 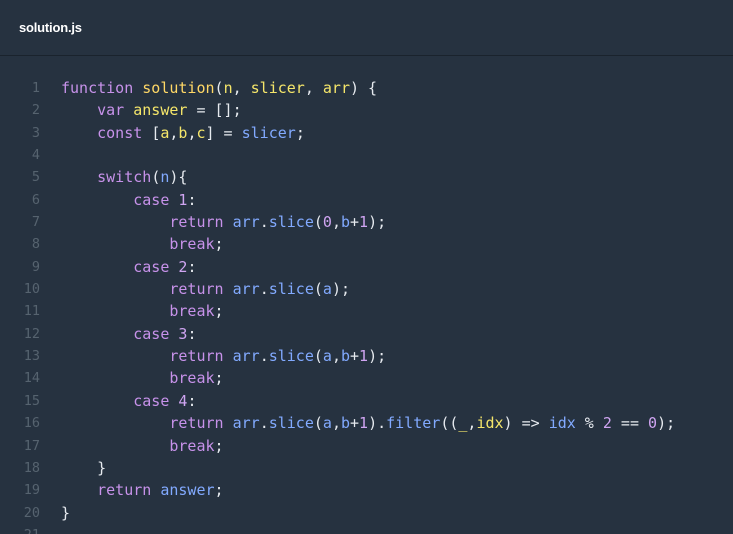 What do you see at coordinates (327, 356) in the screenshot?
I see `code-token: a` at bounding box center [327, 356].